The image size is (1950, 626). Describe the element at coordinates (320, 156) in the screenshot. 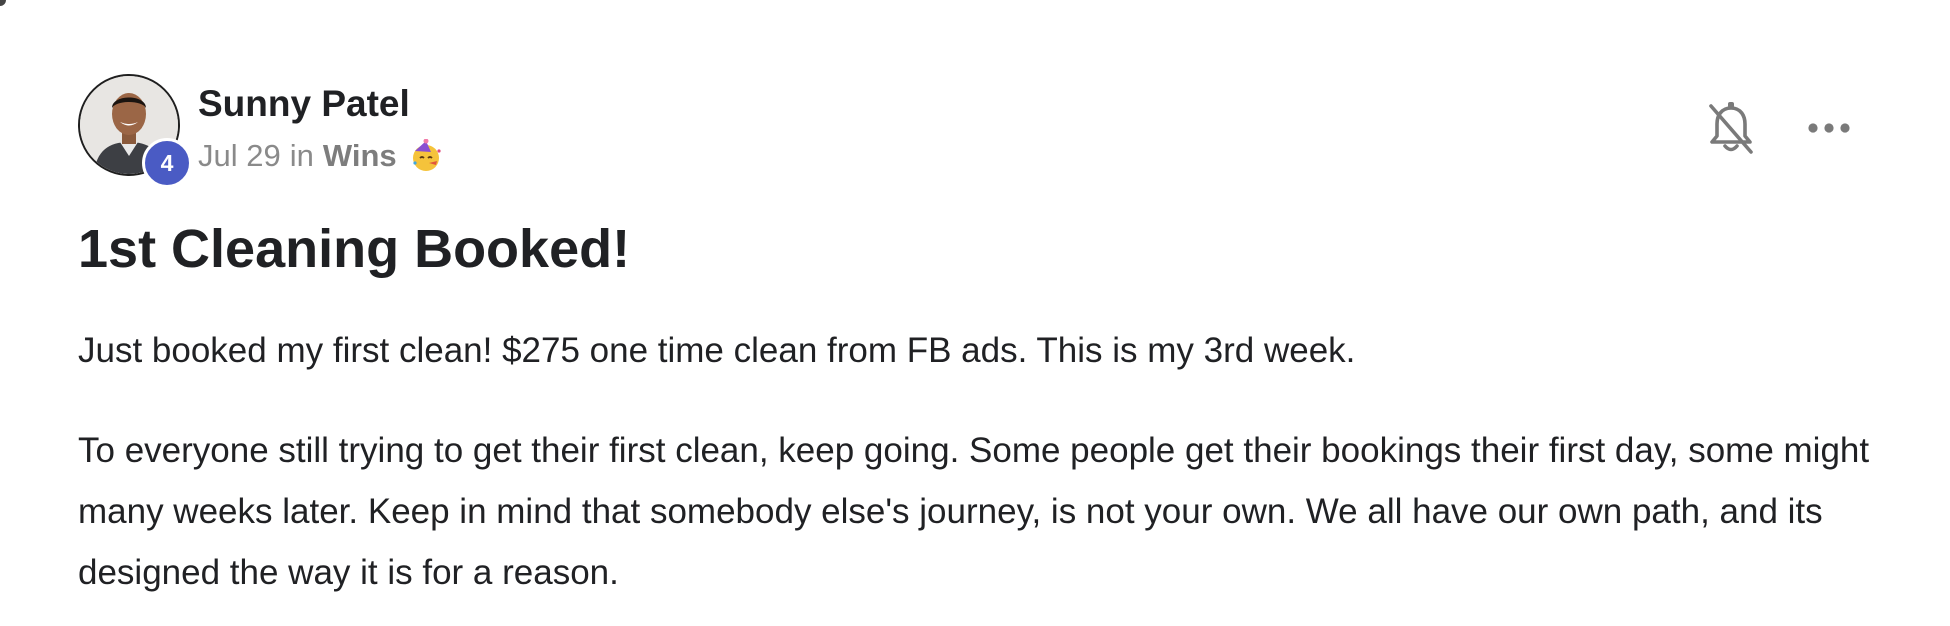

I see `post-meta: Jul 29 in Wins` at that location.